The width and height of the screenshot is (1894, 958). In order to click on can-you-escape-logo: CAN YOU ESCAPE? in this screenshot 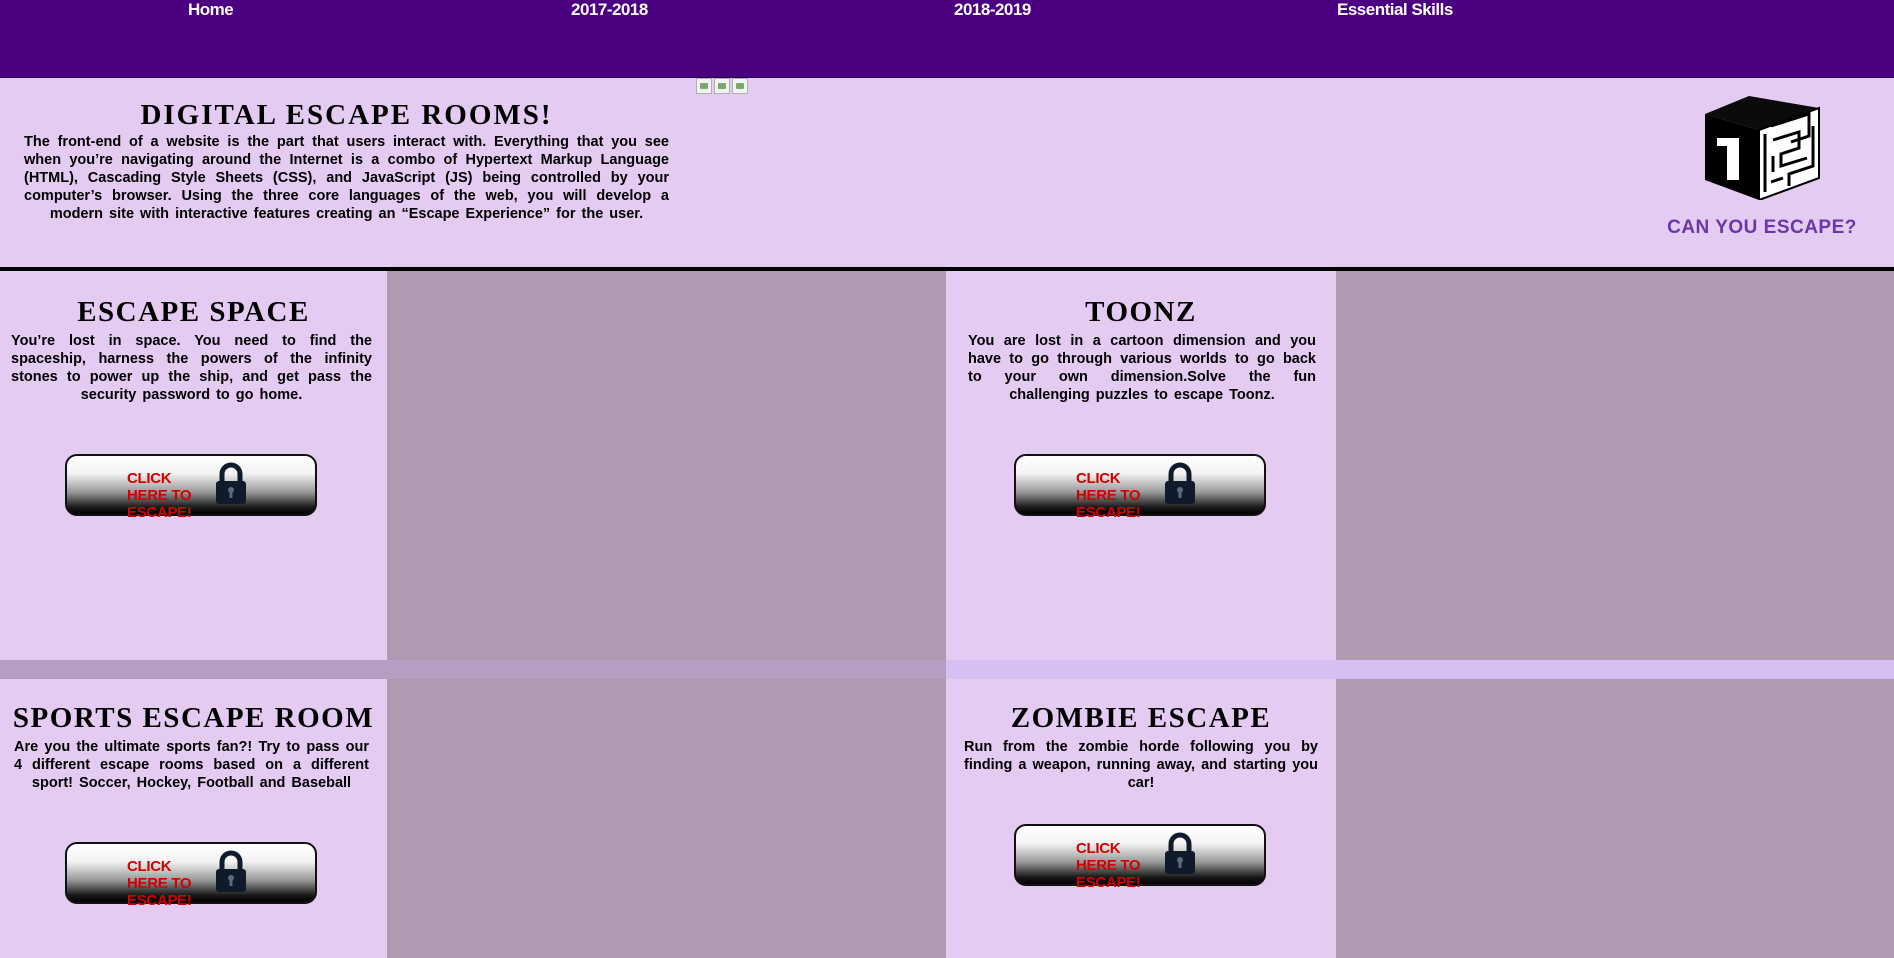, I will do `click(1762, 167)`.